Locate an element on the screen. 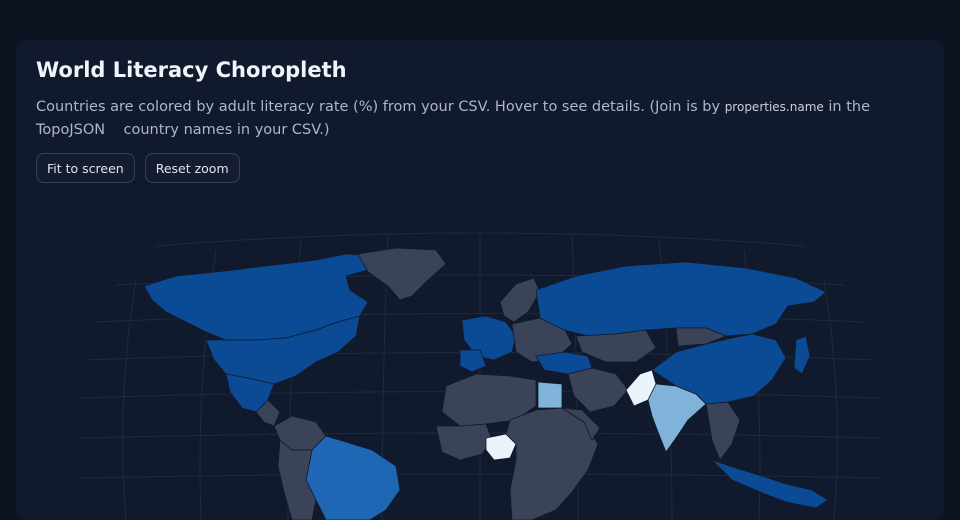 The image size is (960, 520). fit-to-screen-button: Fit to screen is located at coordinates (85, 168).